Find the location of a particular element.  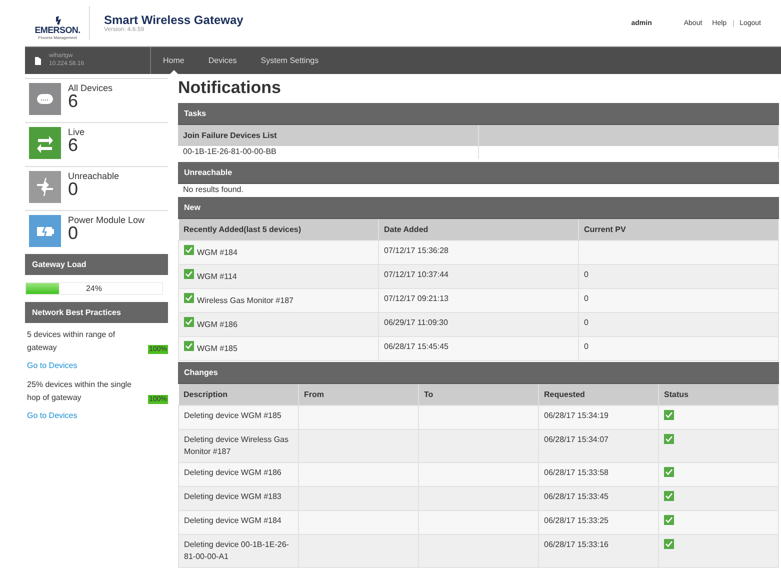

practice-text: 5 devices within range of gateway is located at coordinates (71, 341).